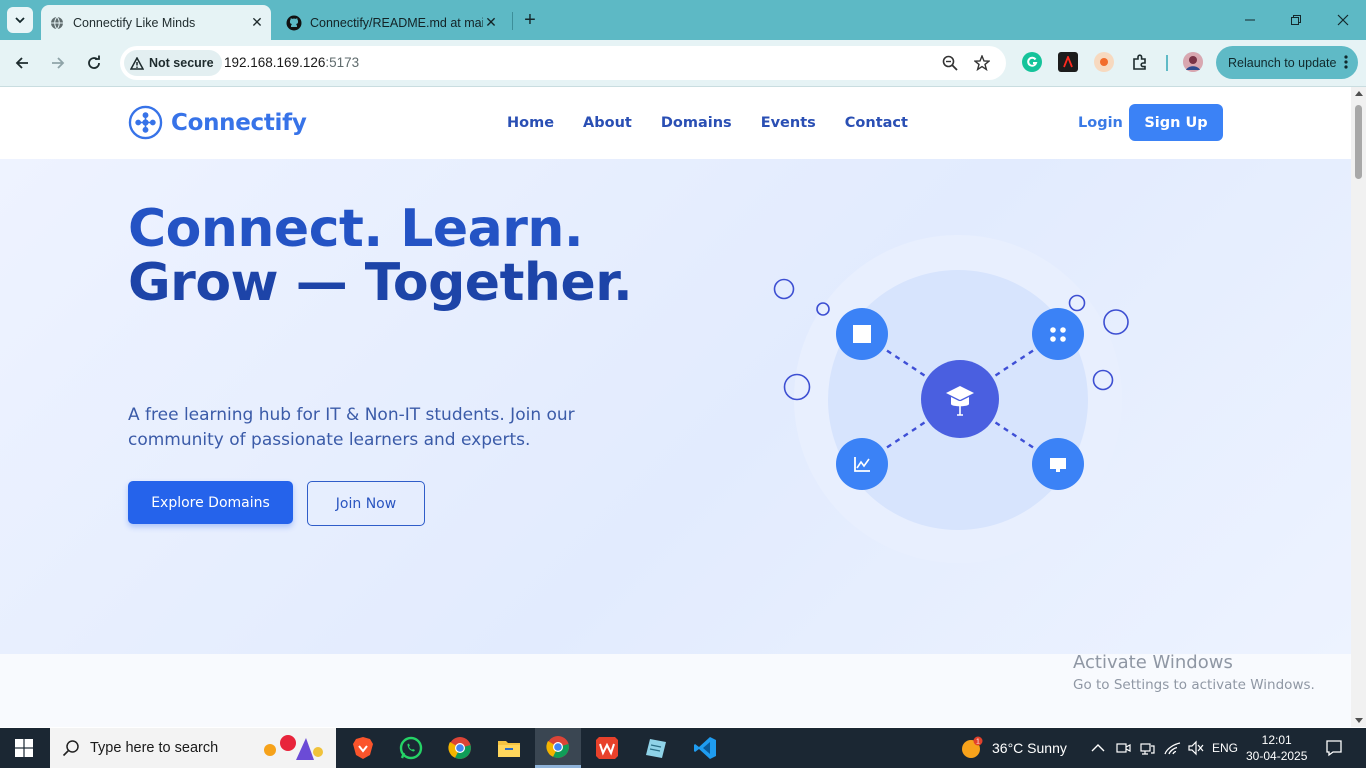 Image resolution: width=1366 pixels, height=768 pixels. I want to click on brand-logo: Connectify, so click(217, 122).